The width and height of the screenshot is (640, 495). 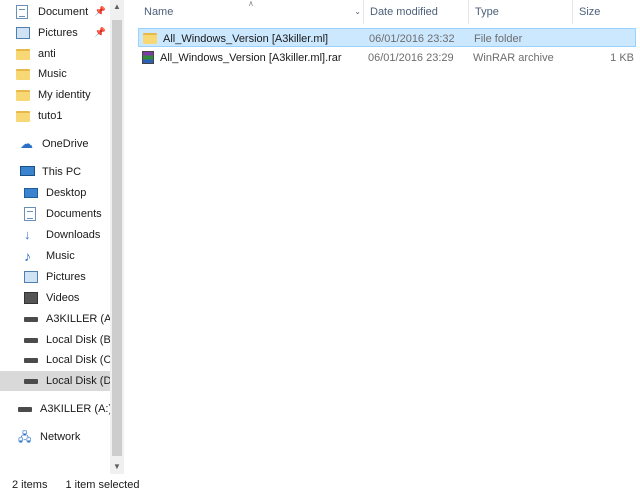 I want to click on chevron-down-icon: ⌄, so click(x=357, y=11).